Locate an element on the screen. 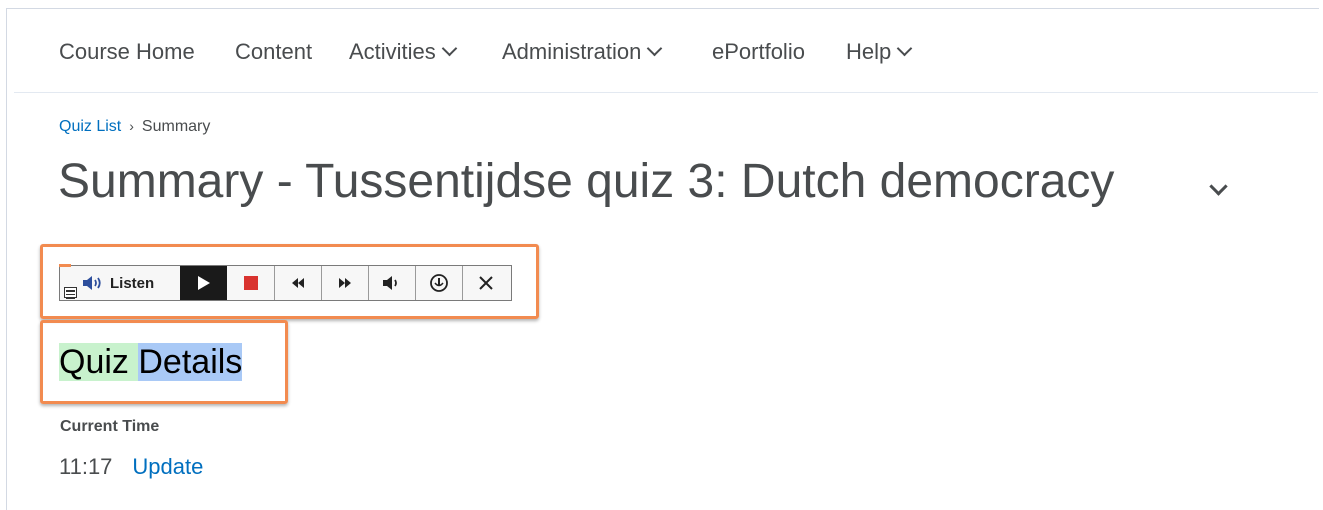  close-icon is located at coordinates (486, 283).